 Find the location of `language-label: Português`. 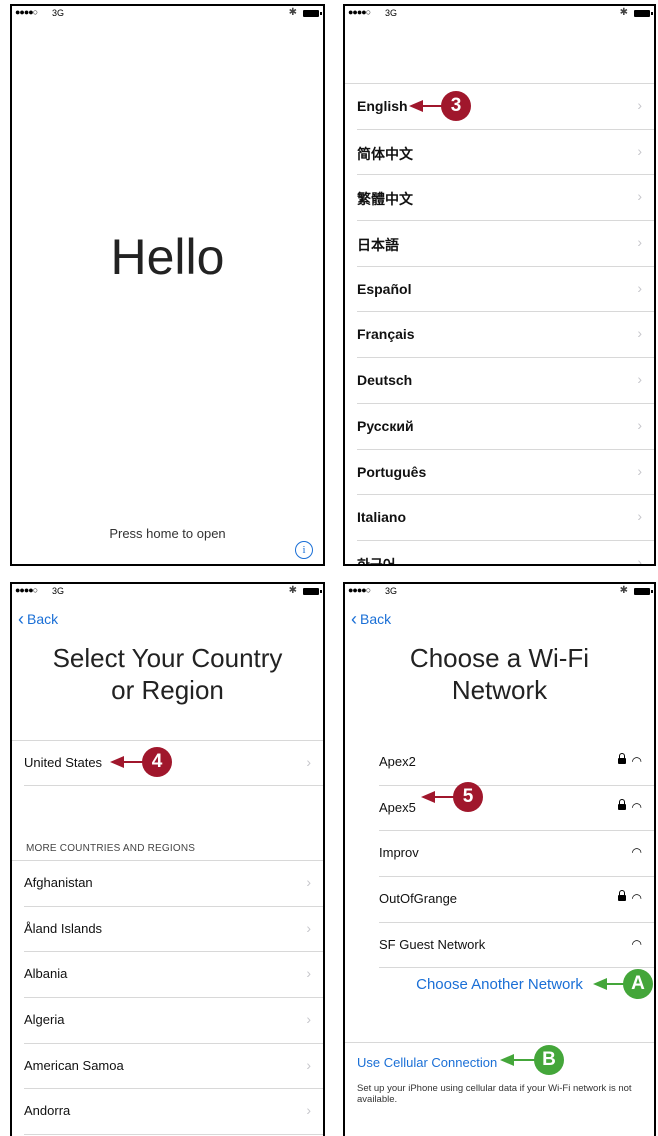

language-label: Português is located at coordinates (392, 471).